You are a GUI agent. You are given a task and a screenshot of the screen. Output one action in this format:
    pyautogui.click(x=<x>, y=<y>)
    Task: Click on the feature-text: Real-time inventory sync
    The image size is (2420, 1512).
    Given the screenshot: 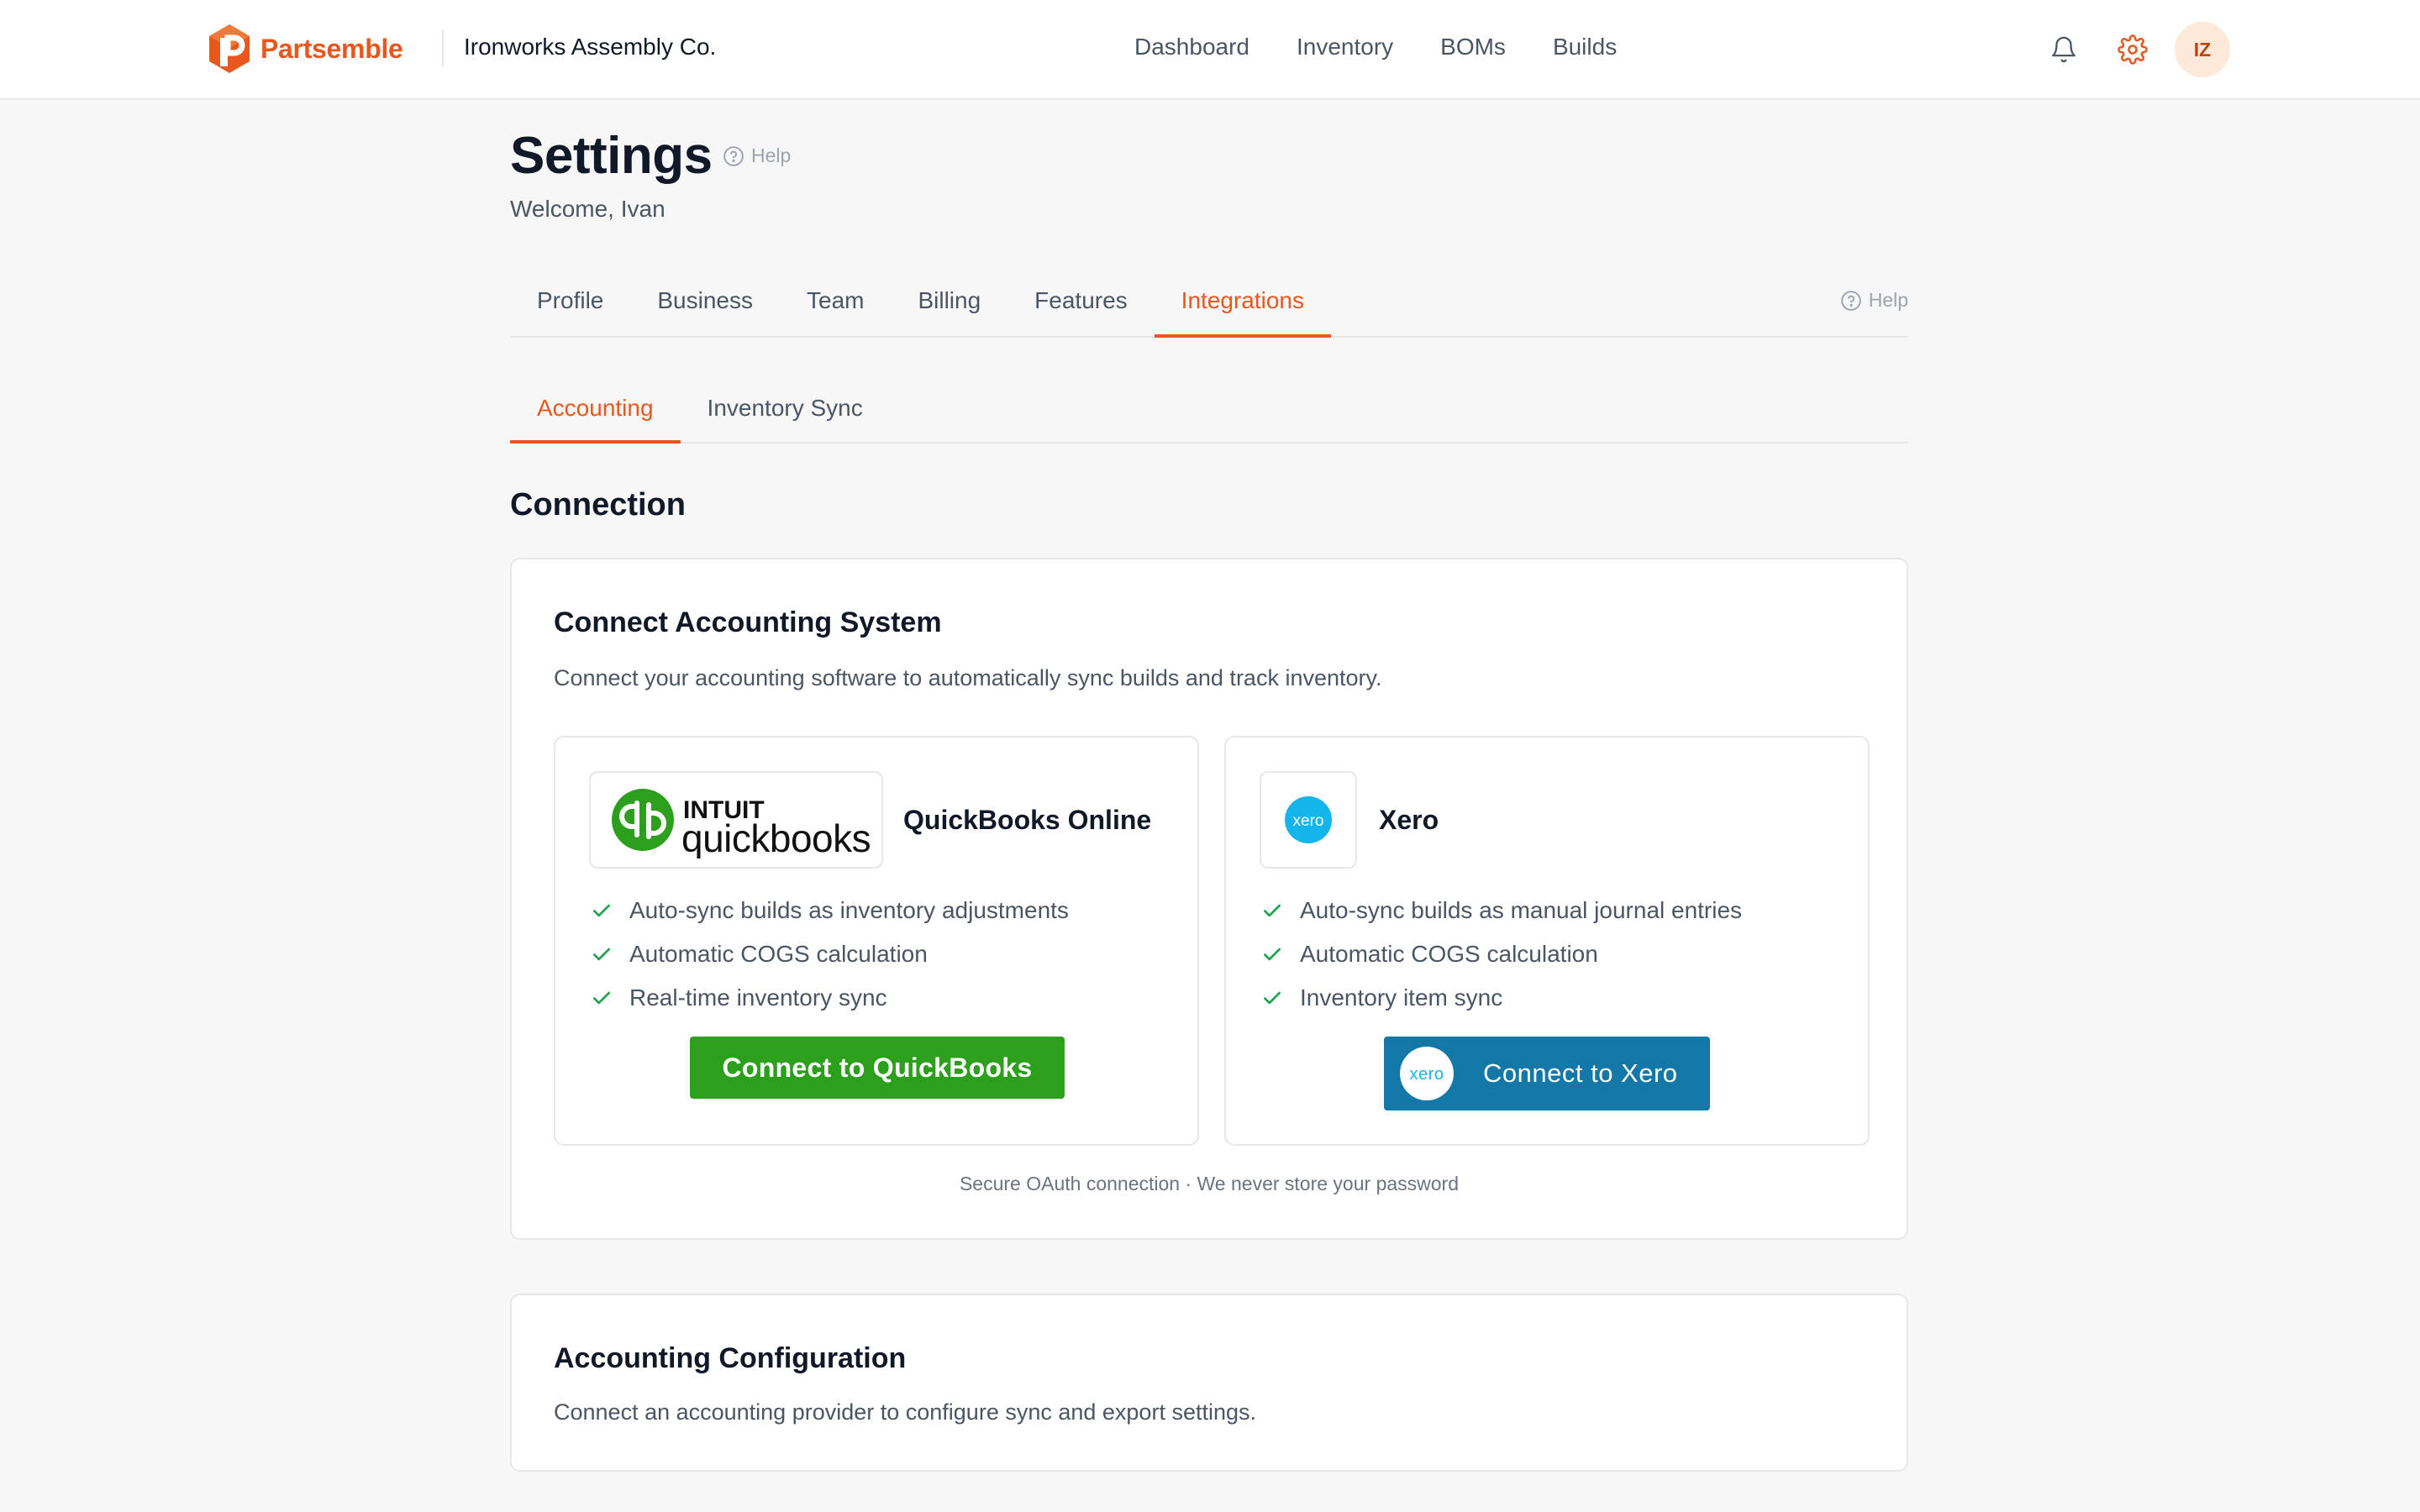 What is the action you would take?
    pyautogui.click(x=758, y=997)
    